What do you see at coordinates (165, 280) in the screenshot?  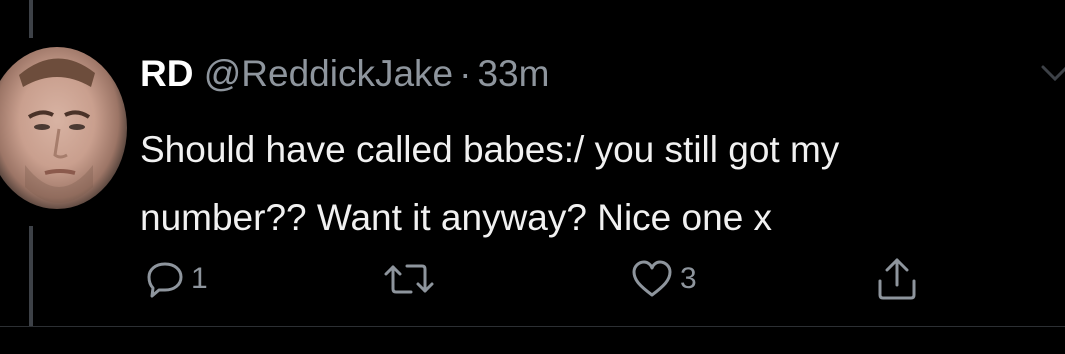 I see `comment-bubble-icon` at bounding box center [165, 280].